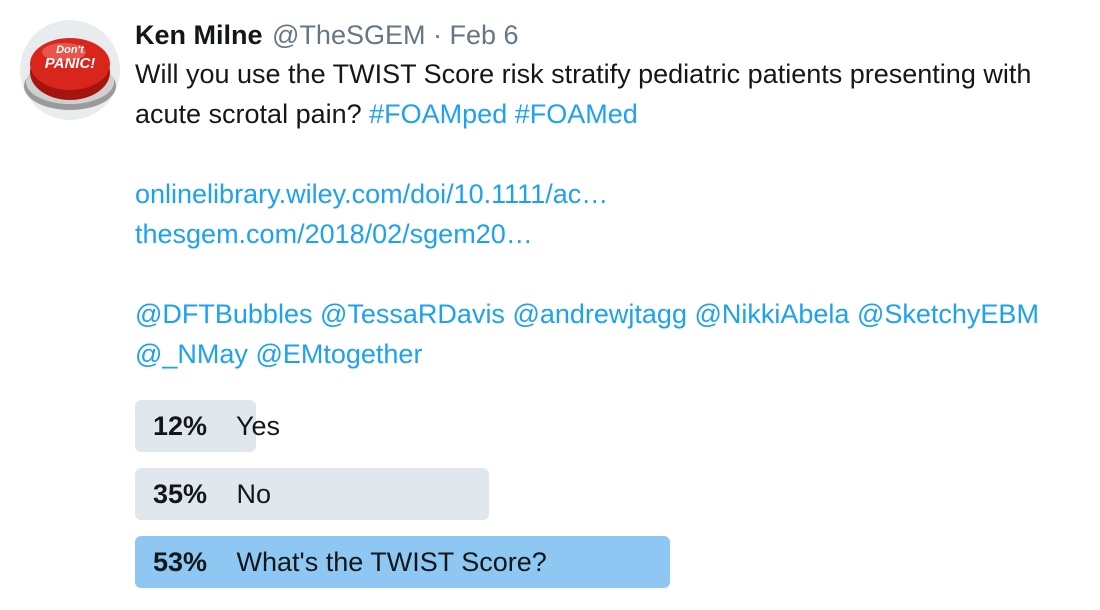  I want to click on avatar-text-line2: PANIC!, so click(70, 63).